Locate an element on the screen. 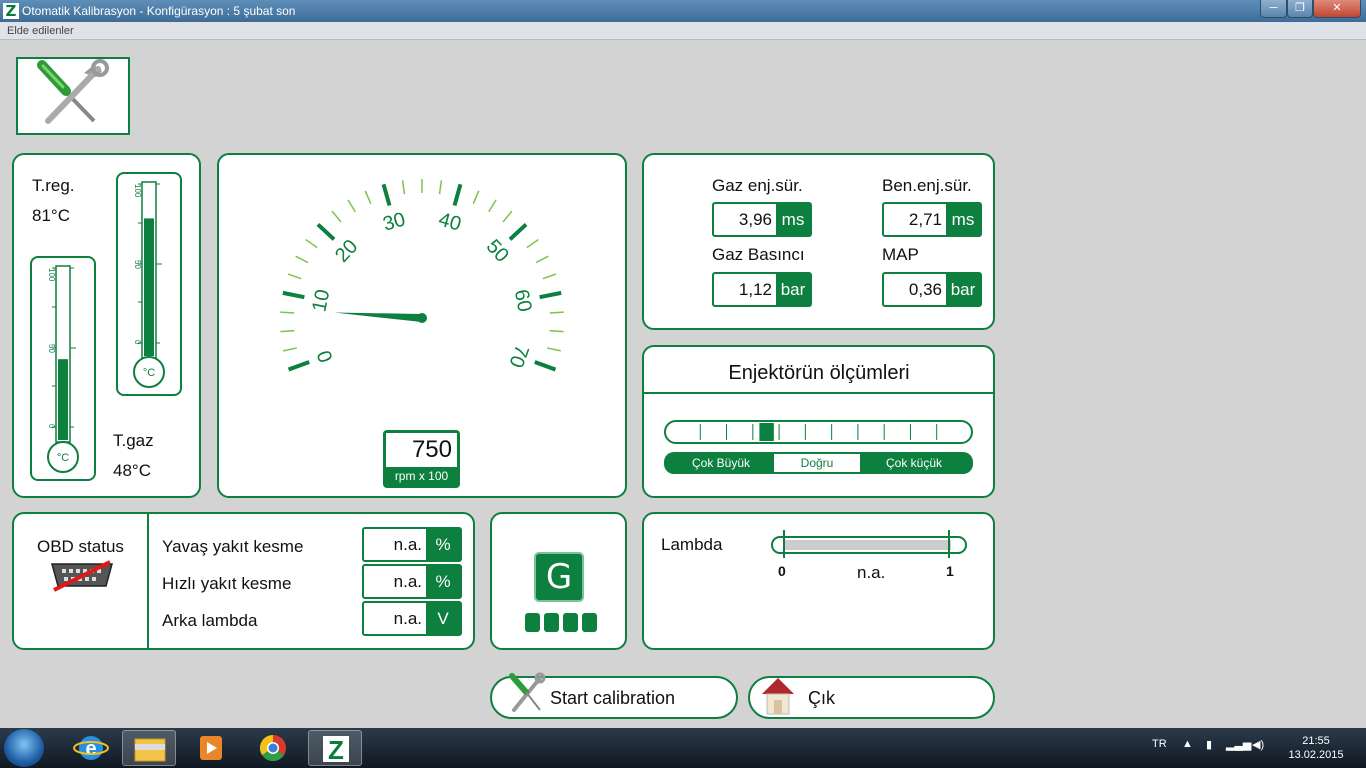  close-button: ✕ is located at coordinates (1337, 9).